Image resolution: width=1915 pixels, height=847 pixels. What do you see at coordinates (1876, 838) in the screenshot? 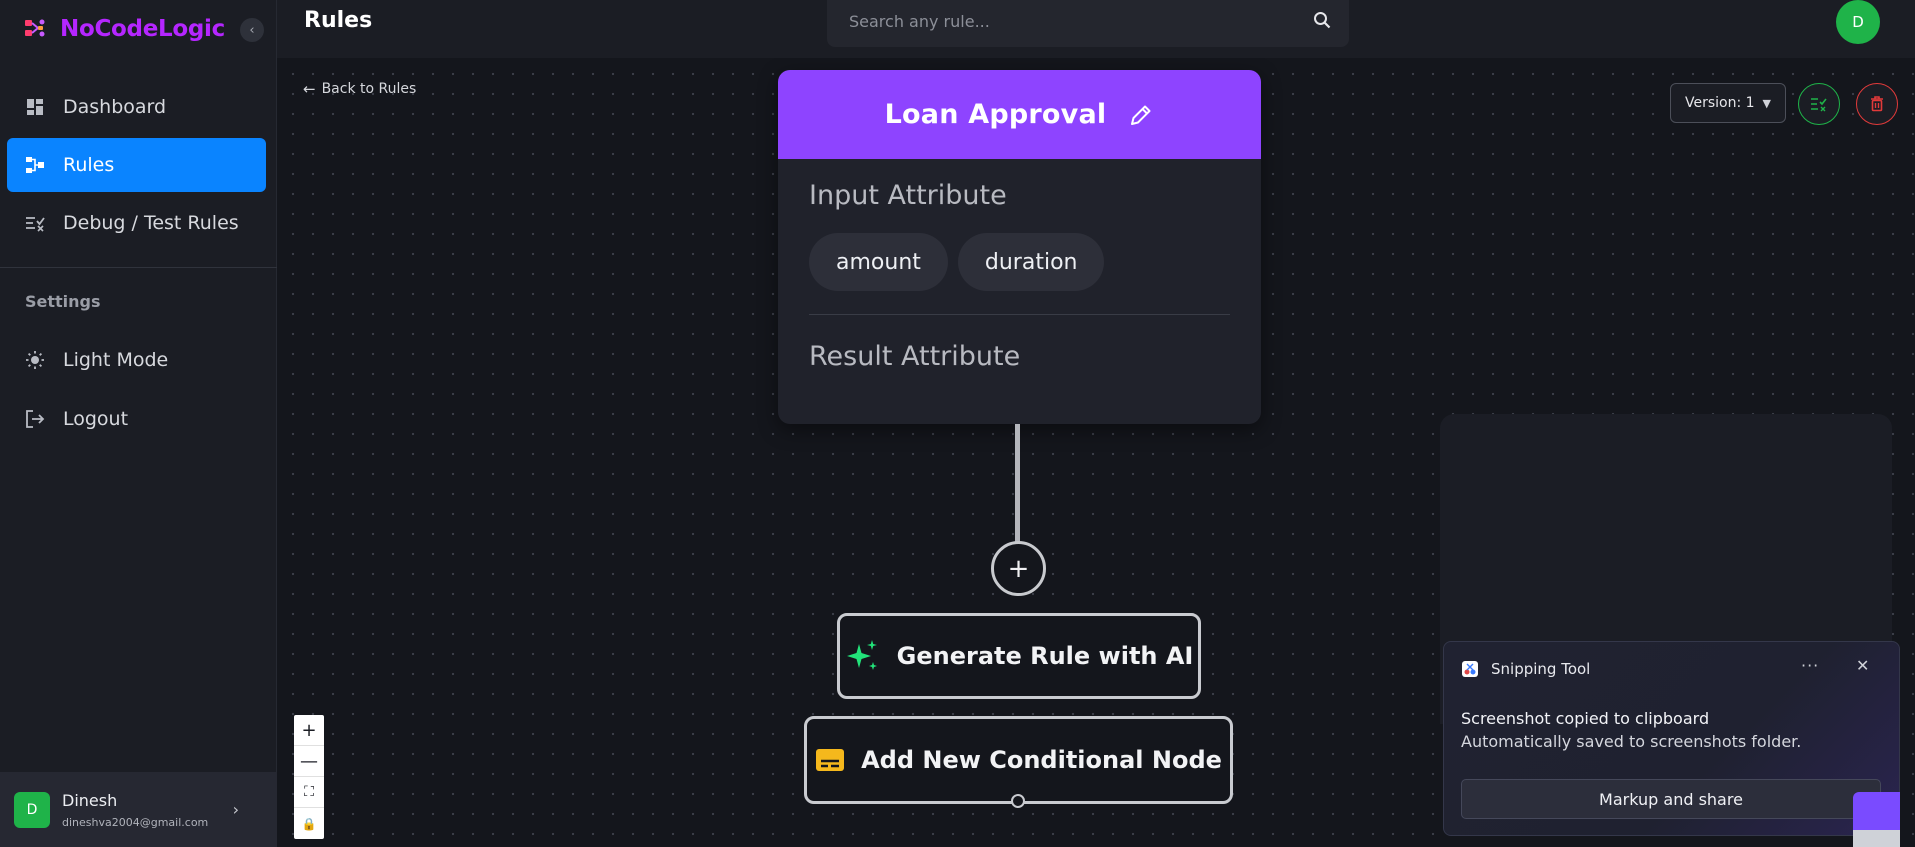
I see `taskbar-fragment` at bounding box center [1876, 838].